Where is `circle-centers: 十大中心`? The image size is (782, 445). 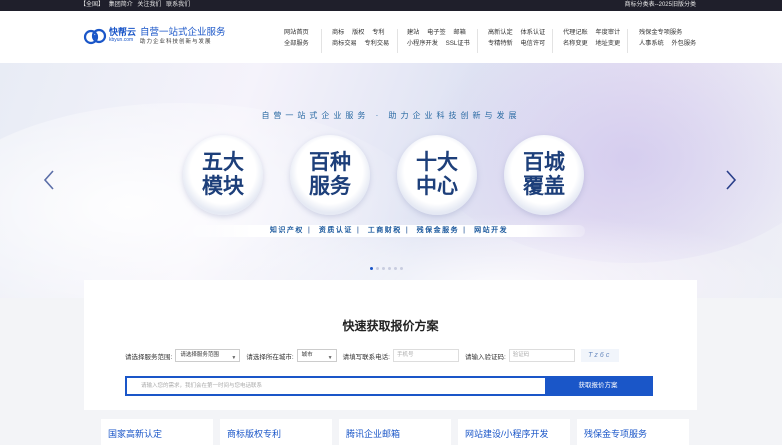 circle-centers: 十大中心 is located at coordinates (437, 175).